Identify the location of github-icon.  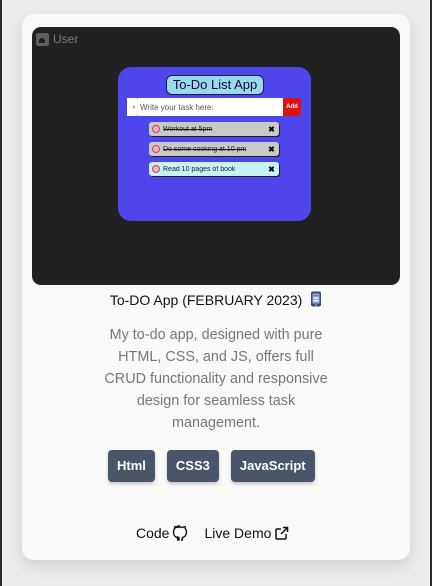
(180, 533).